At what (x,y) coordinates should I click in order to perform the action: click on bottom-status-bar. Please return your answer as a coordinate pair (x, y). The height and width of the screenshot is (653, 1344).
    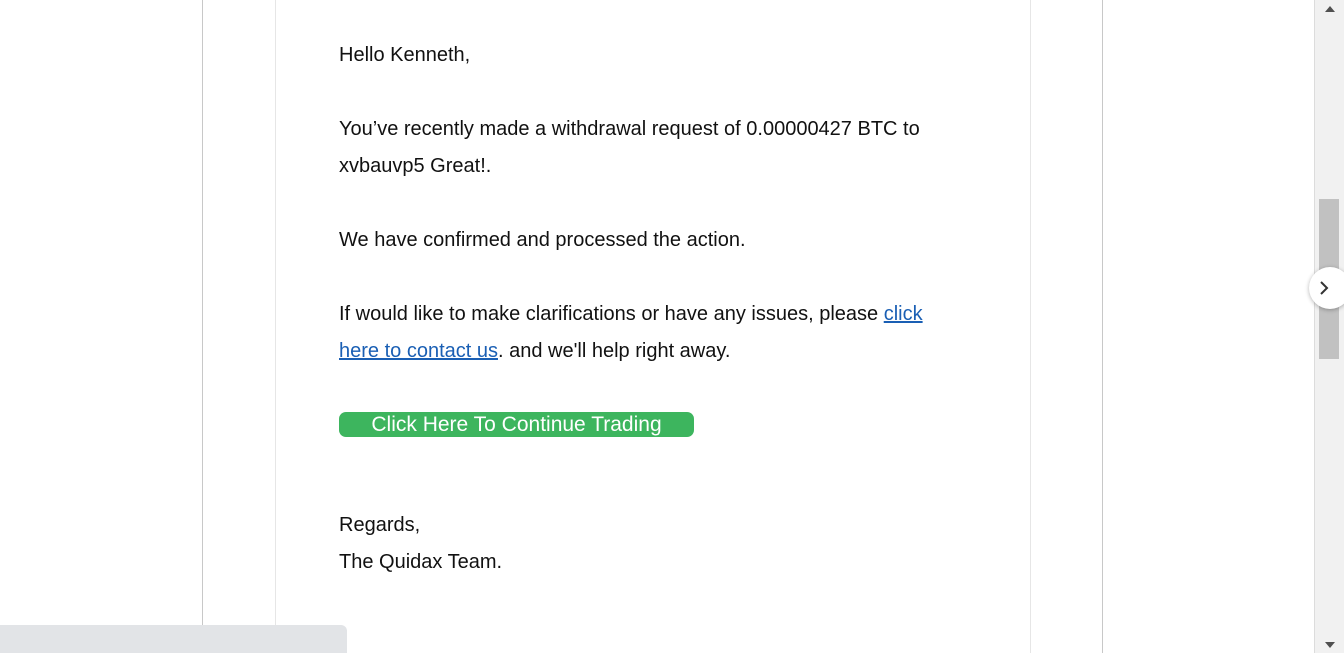
    Looking at the image, I should click on (173, 639).